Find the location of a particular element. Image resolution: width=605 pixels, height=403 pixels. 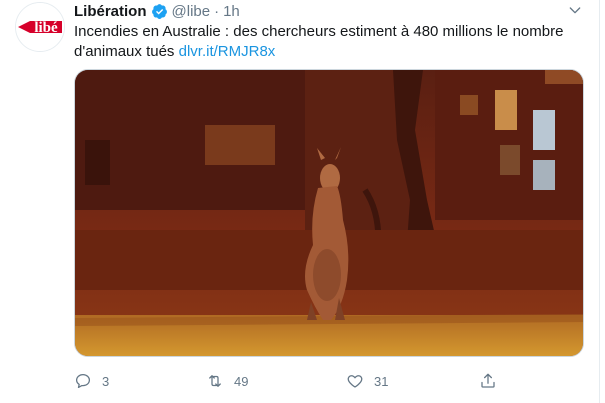

tweet-menu-button is located at coordinates (575, 10).